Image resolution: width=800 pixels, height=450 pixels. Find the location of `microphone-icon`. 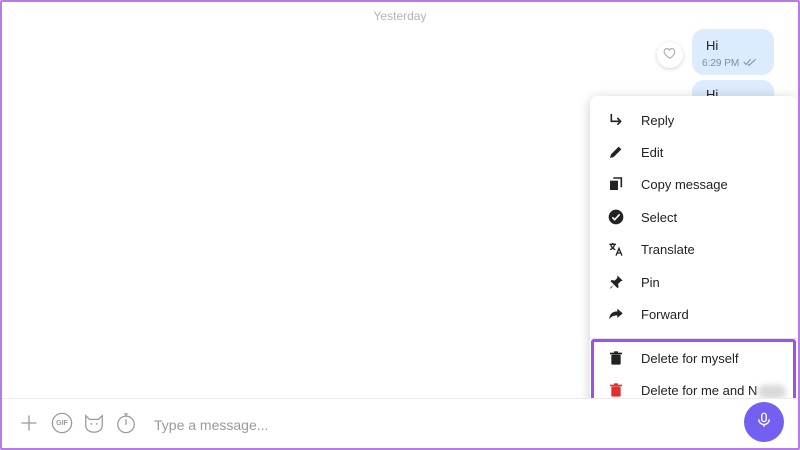

microphone-icon is located at coordinates (764, 422).